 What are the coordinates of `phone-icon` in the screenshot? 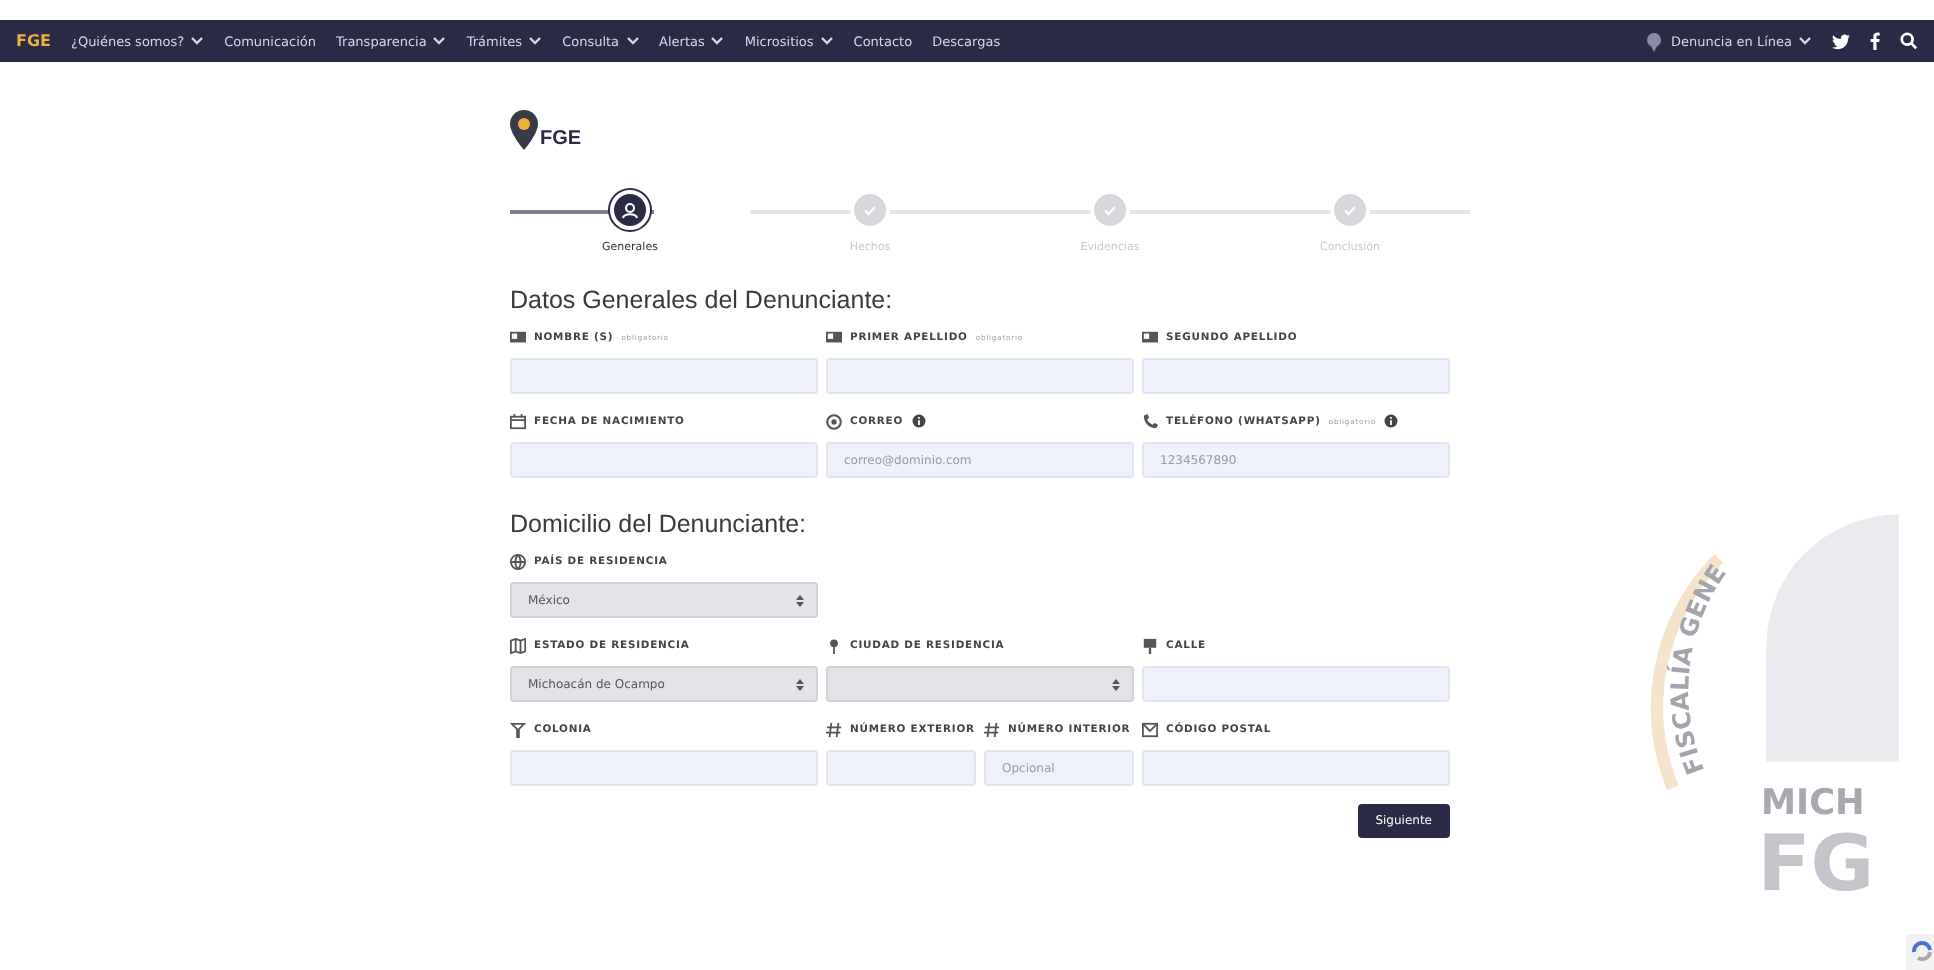 It's located at (1150, 421).